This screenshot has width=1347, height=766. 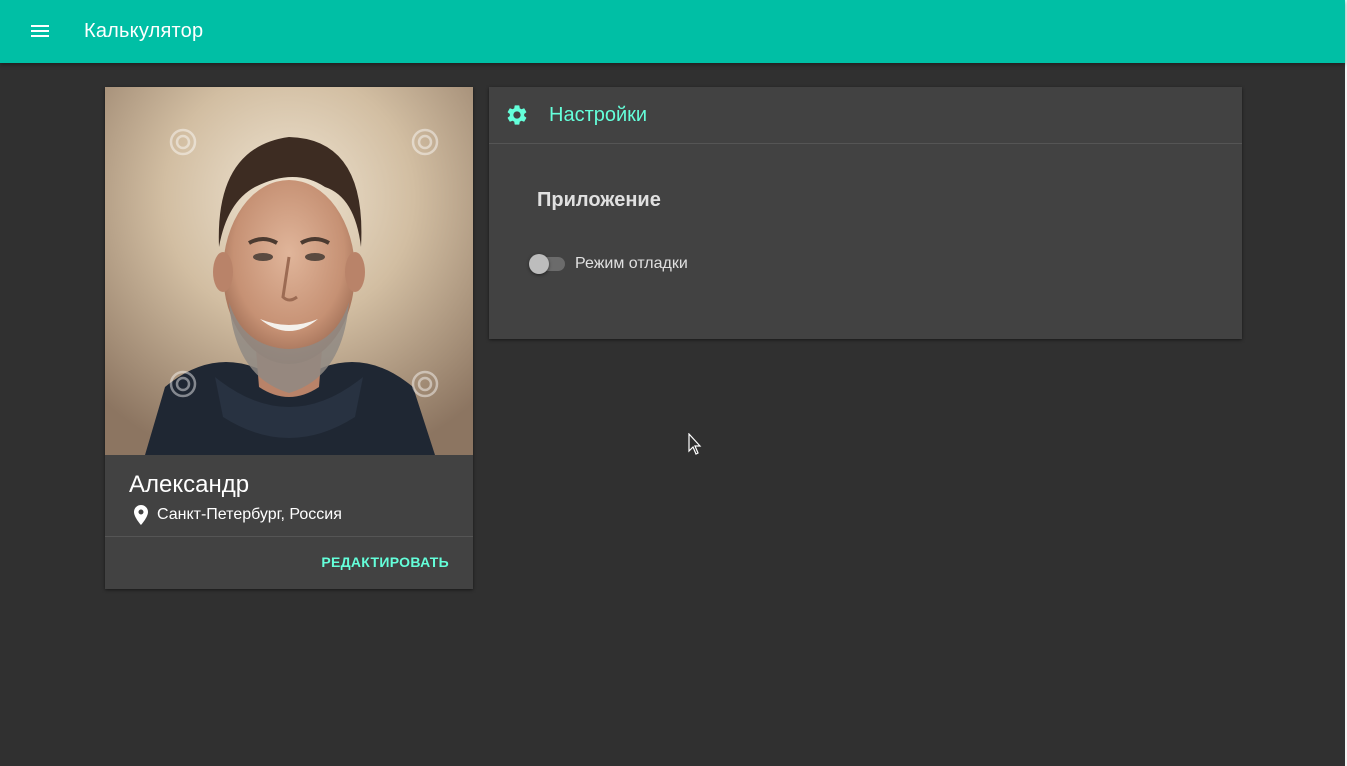 What do you see at coordinates (385, 562) in the screenshot?
I see `edit-button: РЕДАКТИРОВАТЬ` at bounding box center [385, 562].